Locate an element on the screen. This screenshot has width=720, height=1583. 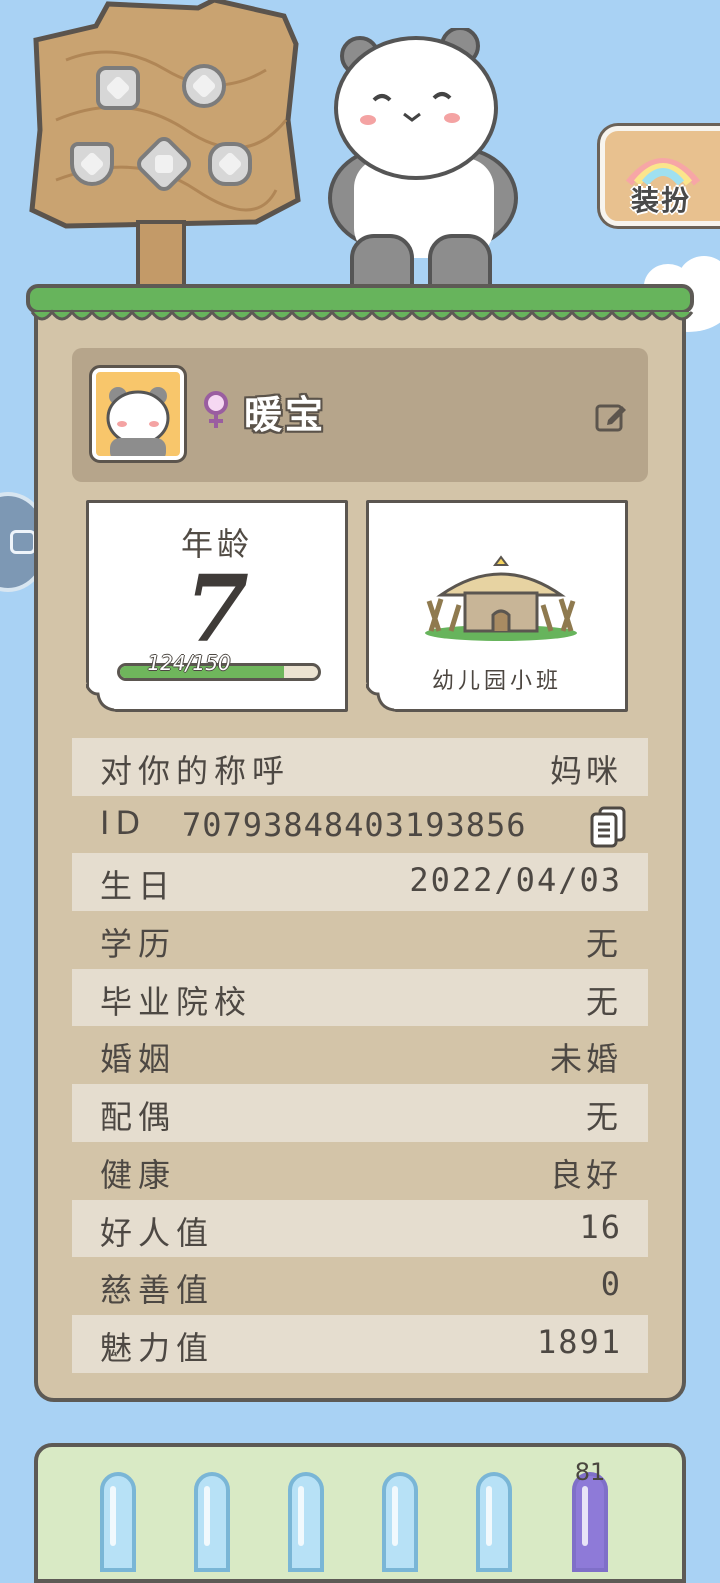
dress-up-button: 装扮 is located at coordinates (660, 176).